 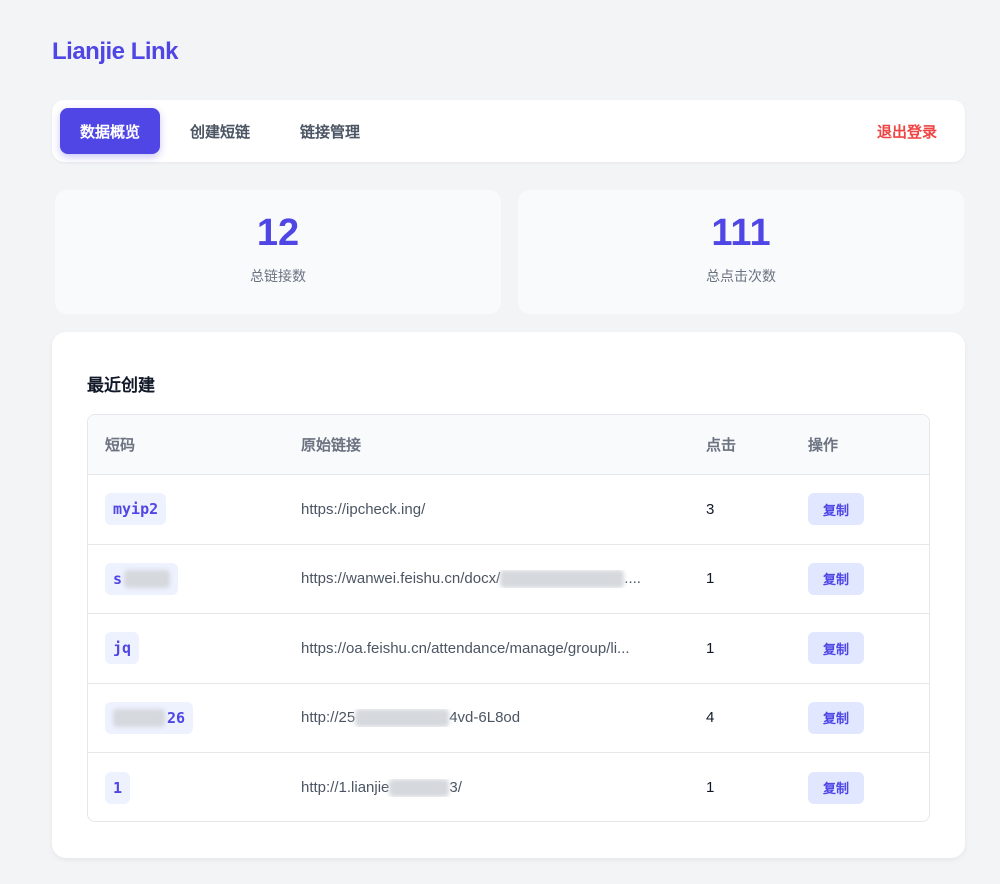 I want to click on short-code: jq, so click(x=122, y=648).